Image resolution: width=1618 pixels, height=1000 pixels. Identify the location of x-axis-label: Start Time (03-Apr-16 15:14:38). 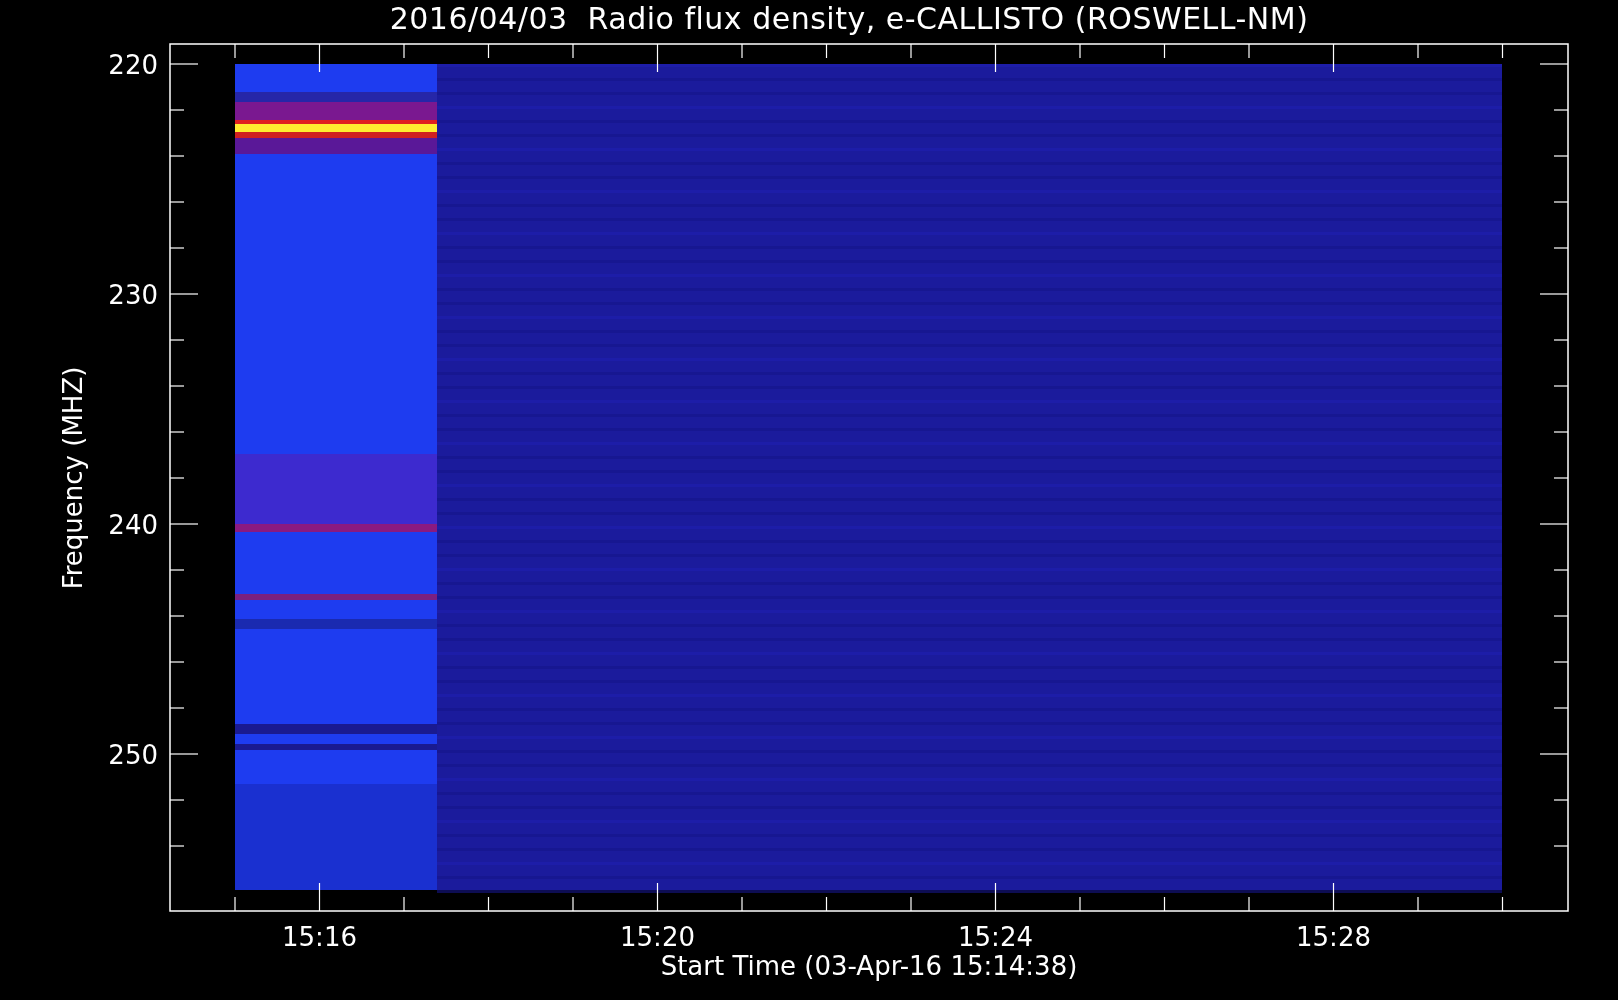
(869, 966).